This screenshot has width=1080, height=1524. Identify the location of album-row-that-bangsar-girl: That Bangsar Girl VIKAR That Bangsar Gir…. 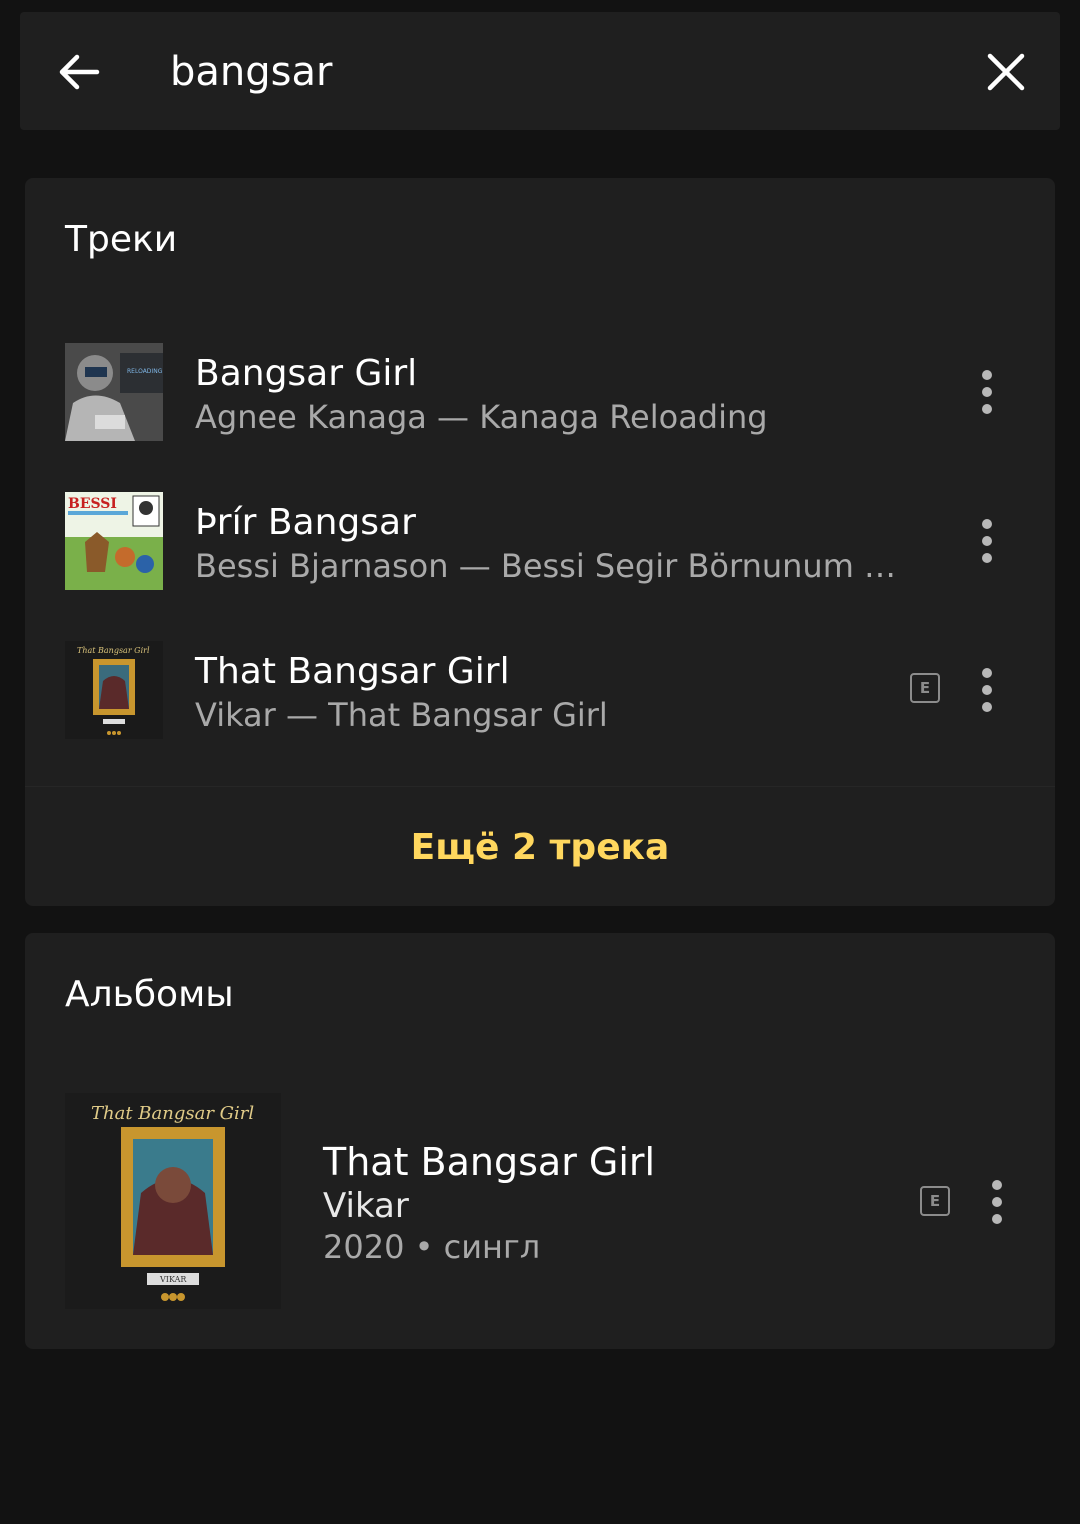
(540, 1201).